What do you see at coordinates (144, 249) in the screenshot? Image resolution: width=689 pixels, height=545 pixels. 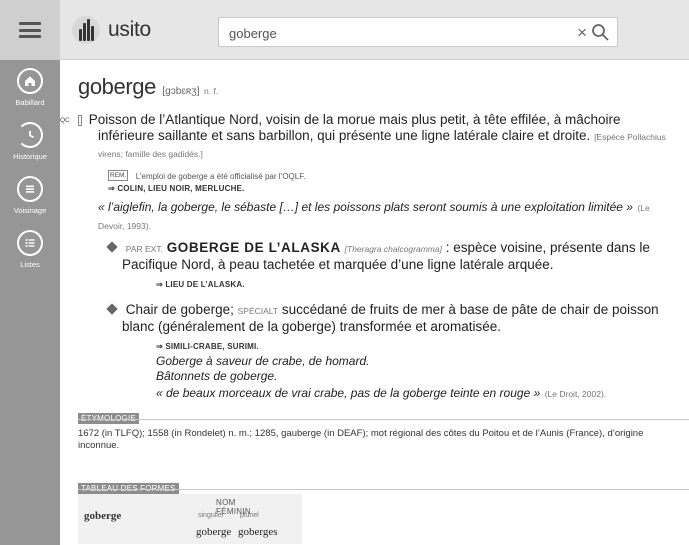 I see `usage-prefix: PAR EXT.` at bounding box center [144, 249].